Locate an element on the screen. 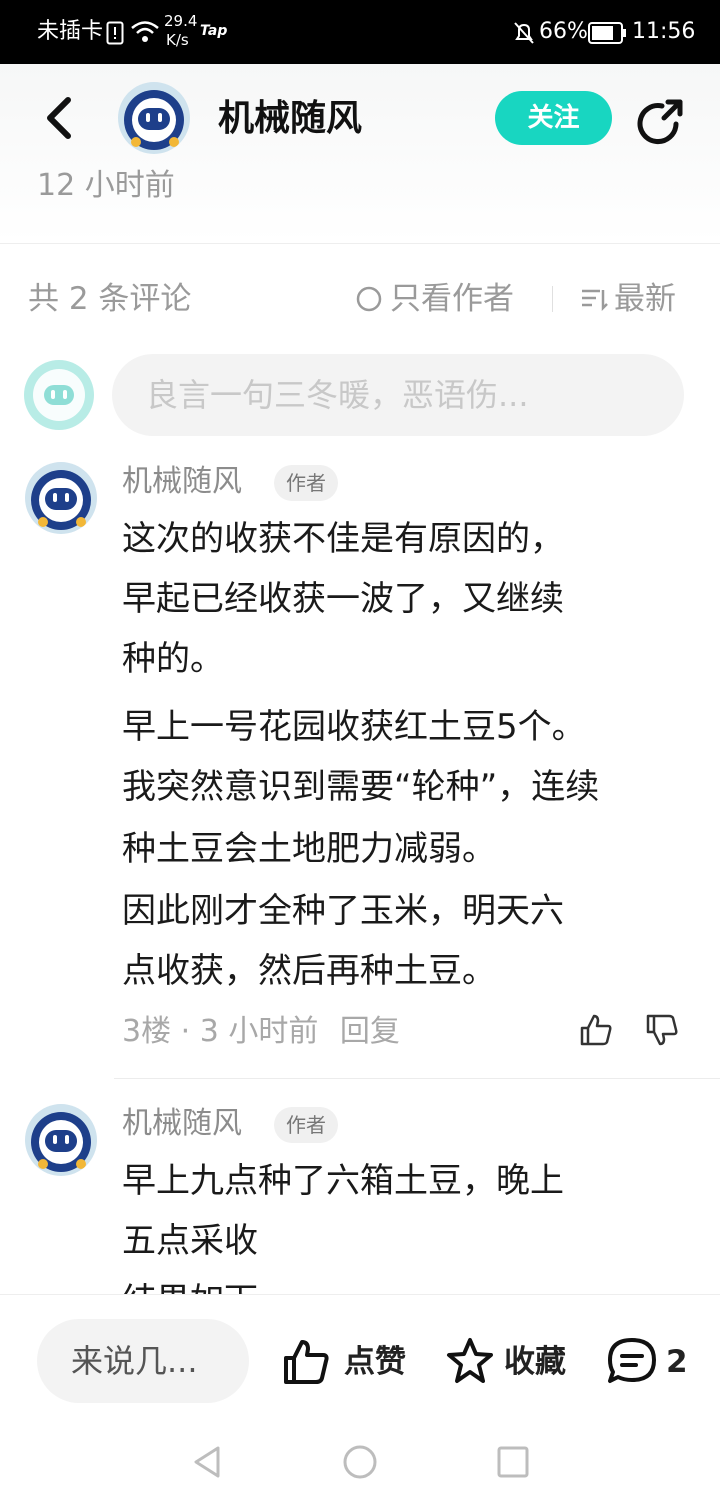 Image resolution: width=720 pixels, height=1496 pixels. toolbar-divider is located at coordinates (552, 299).